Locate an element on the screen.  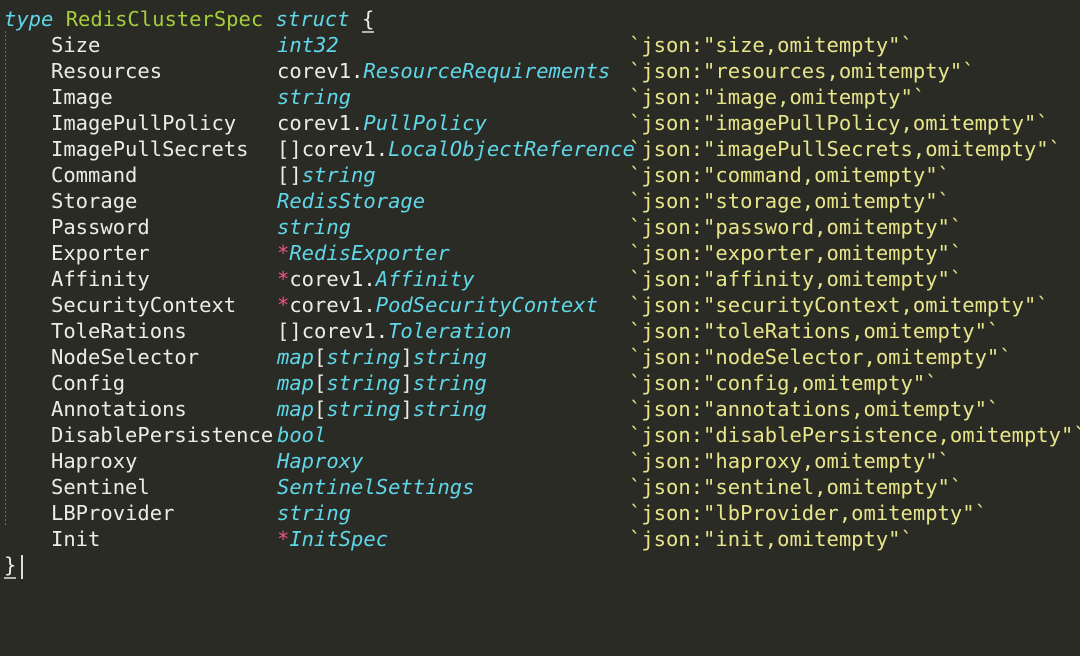
field-type: RedisStorage is located at coordinates (351, 201).